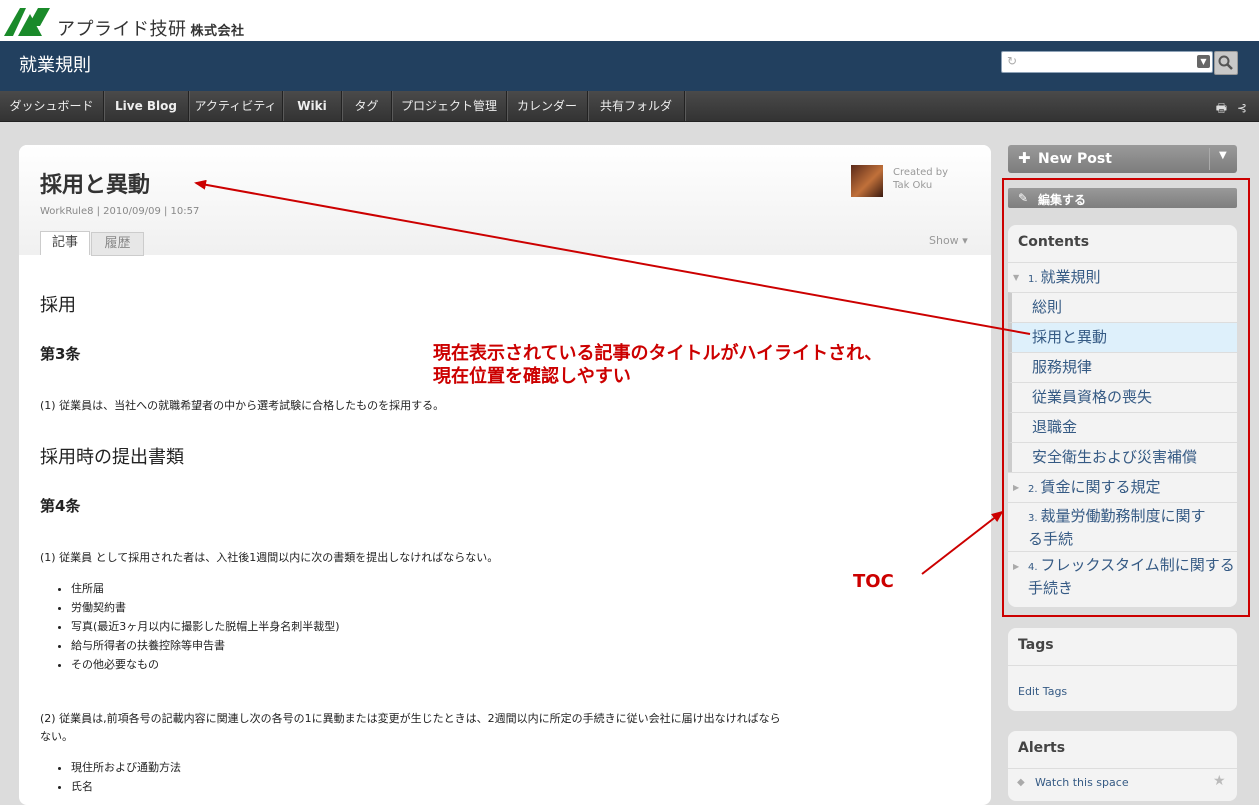  What do you see at coordinates (962, 542) in the screenshot?
I see `arrow-to-toc` at bounding box center [962, 542].